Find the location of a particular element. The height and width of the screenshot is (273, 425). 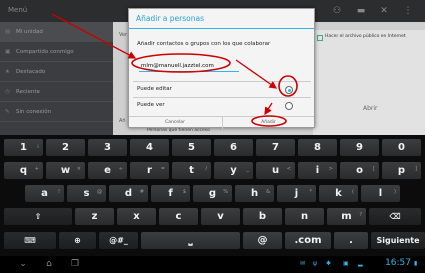

clock: 16:57 is located at coordinates (398, 263).